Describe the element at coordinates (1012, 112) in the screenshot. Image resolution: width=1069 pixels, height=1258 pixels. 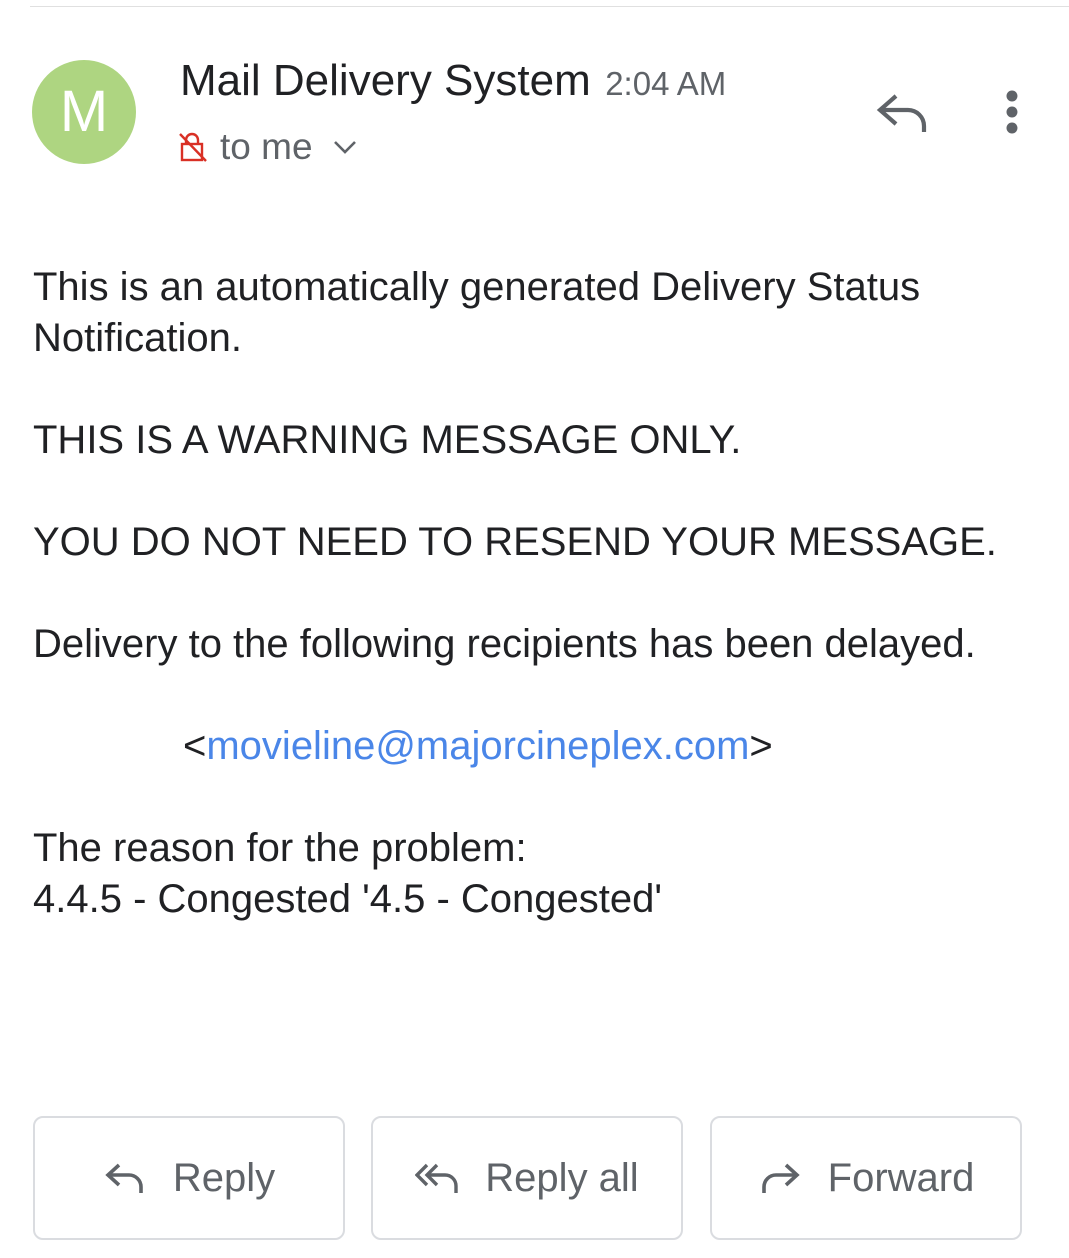
I see `more-vert-icon` at that location.